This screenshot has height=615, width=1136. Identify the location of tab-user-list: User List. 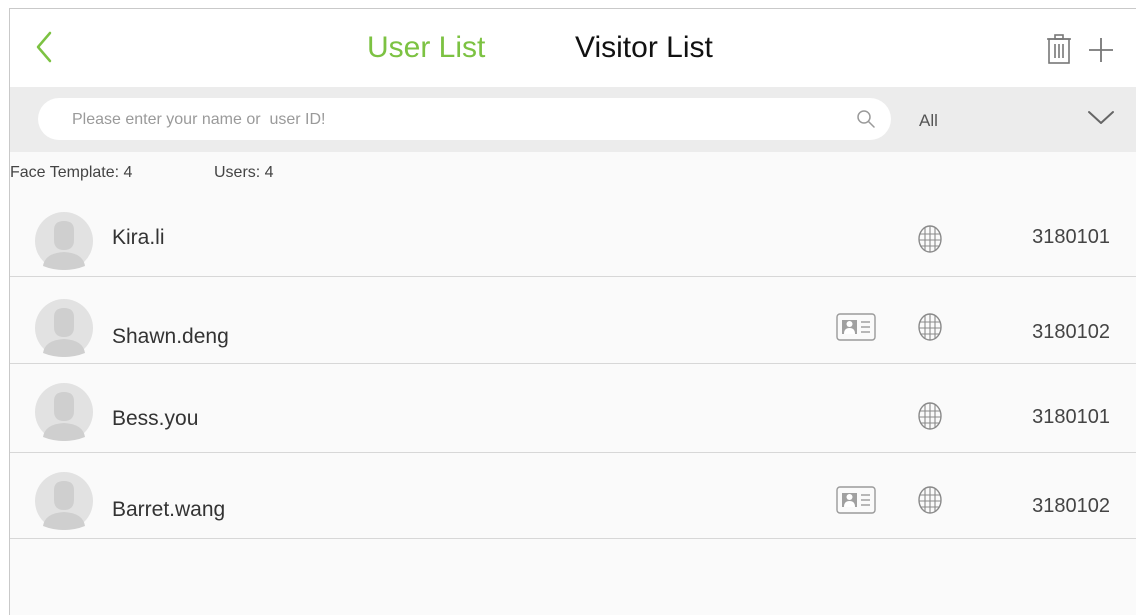
(426, 48).